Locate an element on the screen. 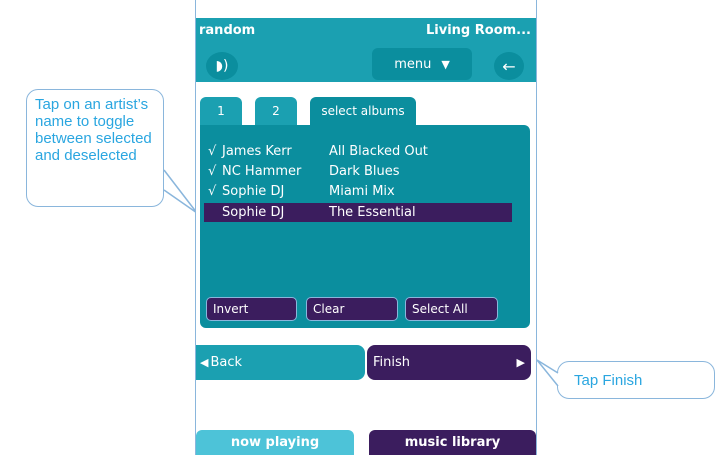 The width and height of the screenshot is (721, 455). menu-button: menu ▼ is located at coordinates (422, 64).